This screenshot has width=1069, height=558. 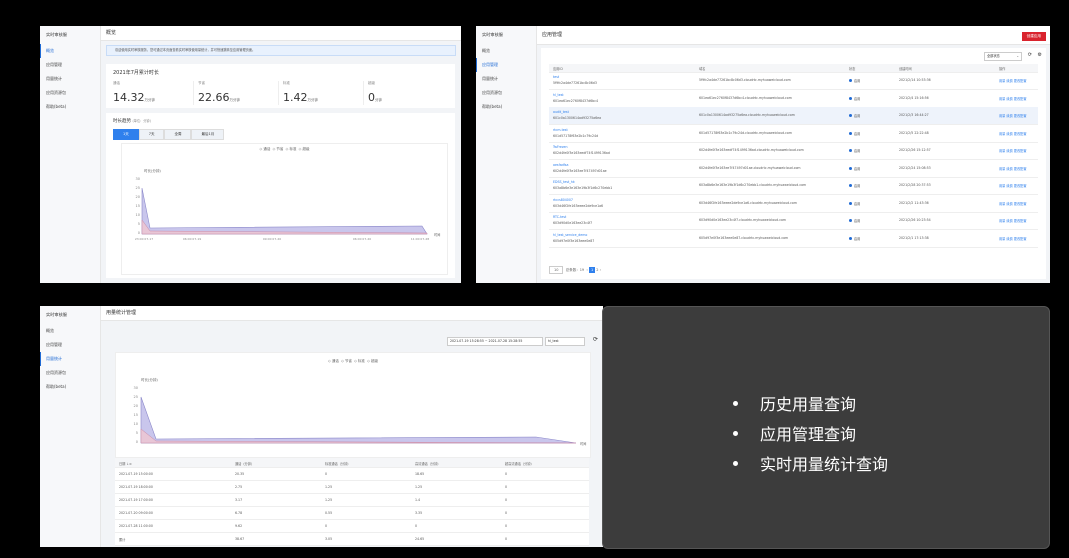 I want to click on y-tick: 0, so click(x=137, y=442).